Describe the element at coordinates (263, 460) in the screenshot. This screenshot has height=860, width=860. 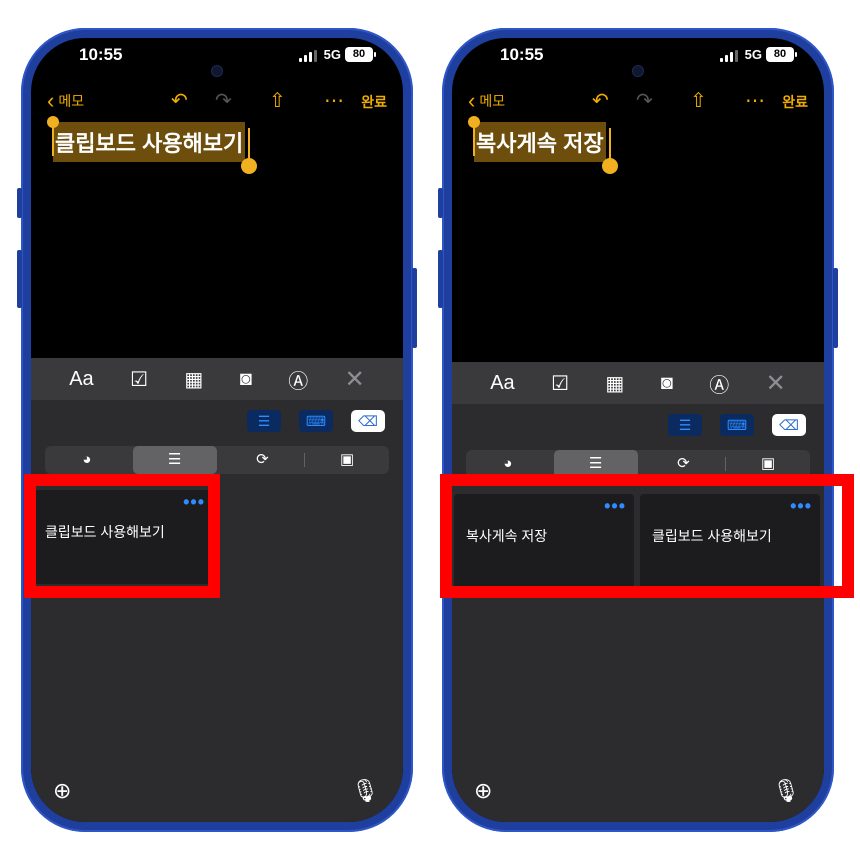
I see `tab-sync-icon: ⟳` at that location.